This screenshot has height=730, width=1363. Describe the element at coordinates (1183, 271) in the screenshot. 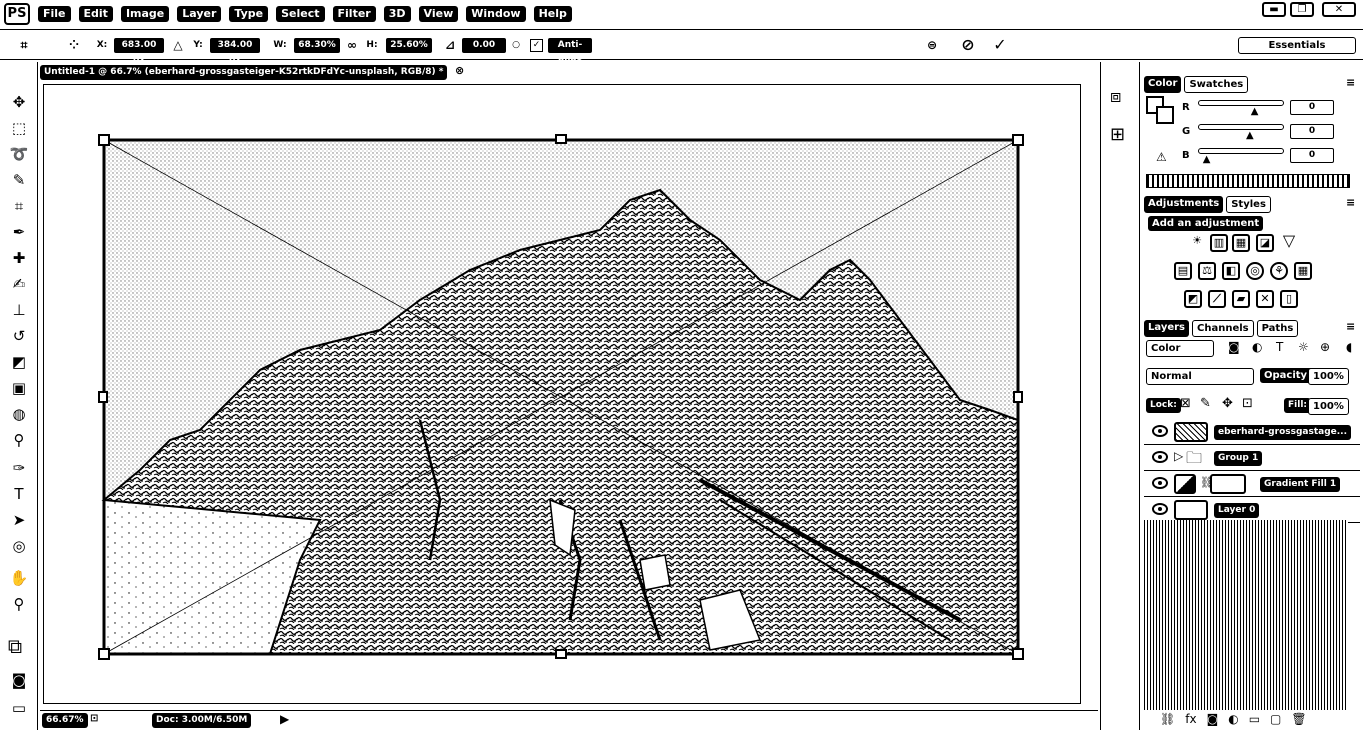

I see `hue-saturation-icon: ▤` at that location.